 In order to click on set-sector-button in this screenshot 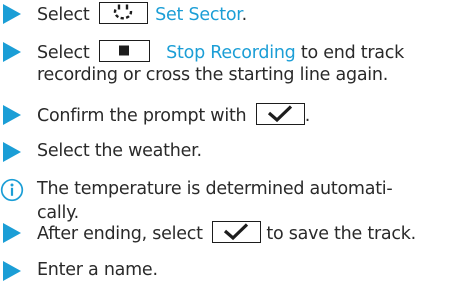, I will do `click(123, 13)`.